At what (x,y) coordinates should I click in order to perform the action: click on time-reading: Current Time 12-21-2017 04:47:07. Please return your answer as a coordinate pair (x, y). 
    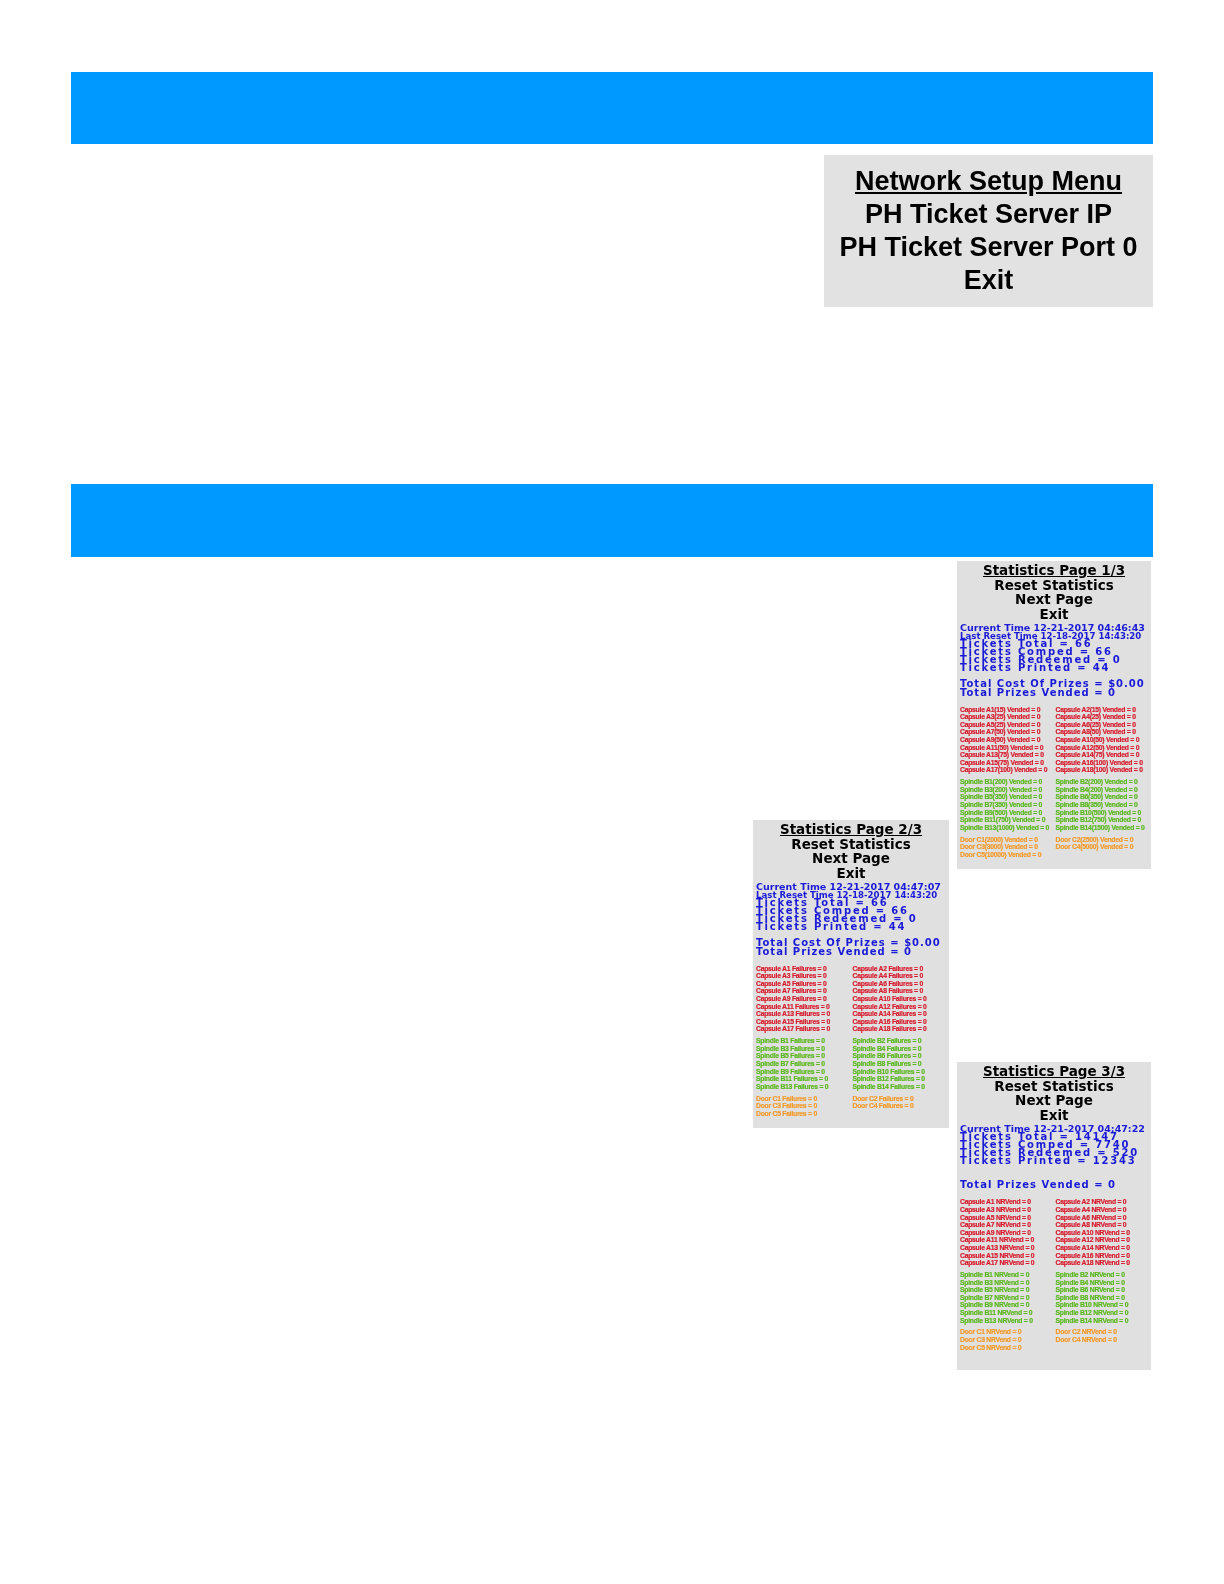
    Looking at the image, I should click on (848, 886).